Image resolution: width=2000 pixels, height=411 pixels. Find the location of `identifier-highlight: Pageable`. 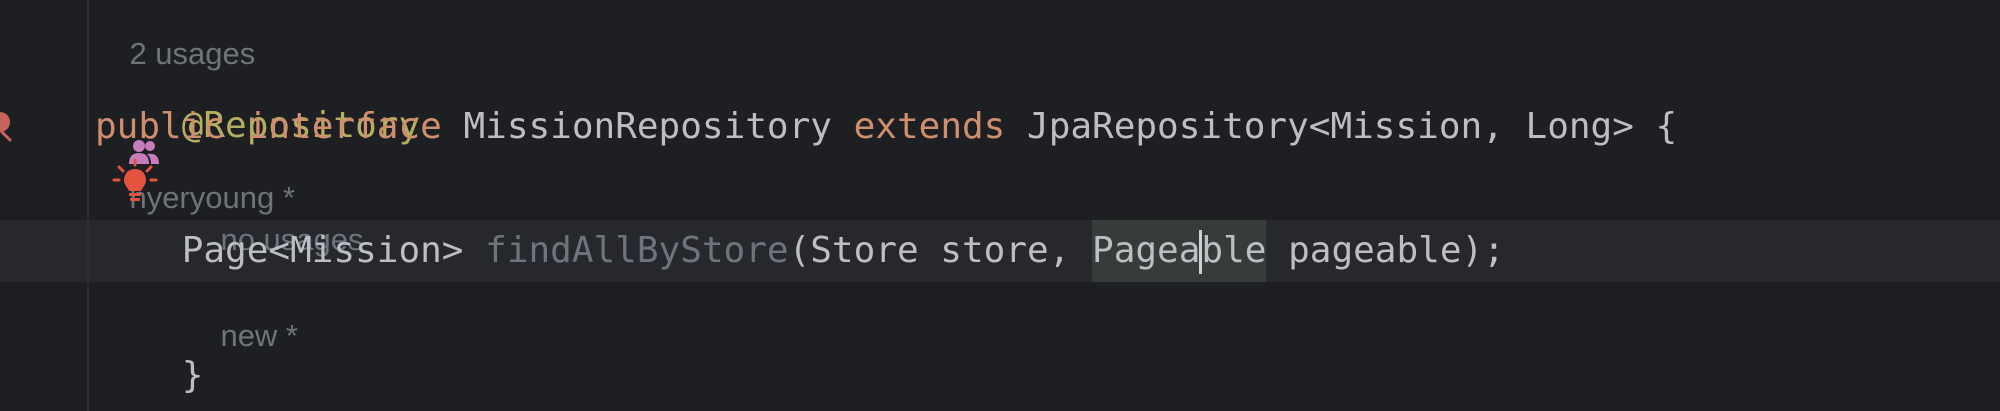

identifier-highlight: Pageable is located at coordinates (1179, 251).